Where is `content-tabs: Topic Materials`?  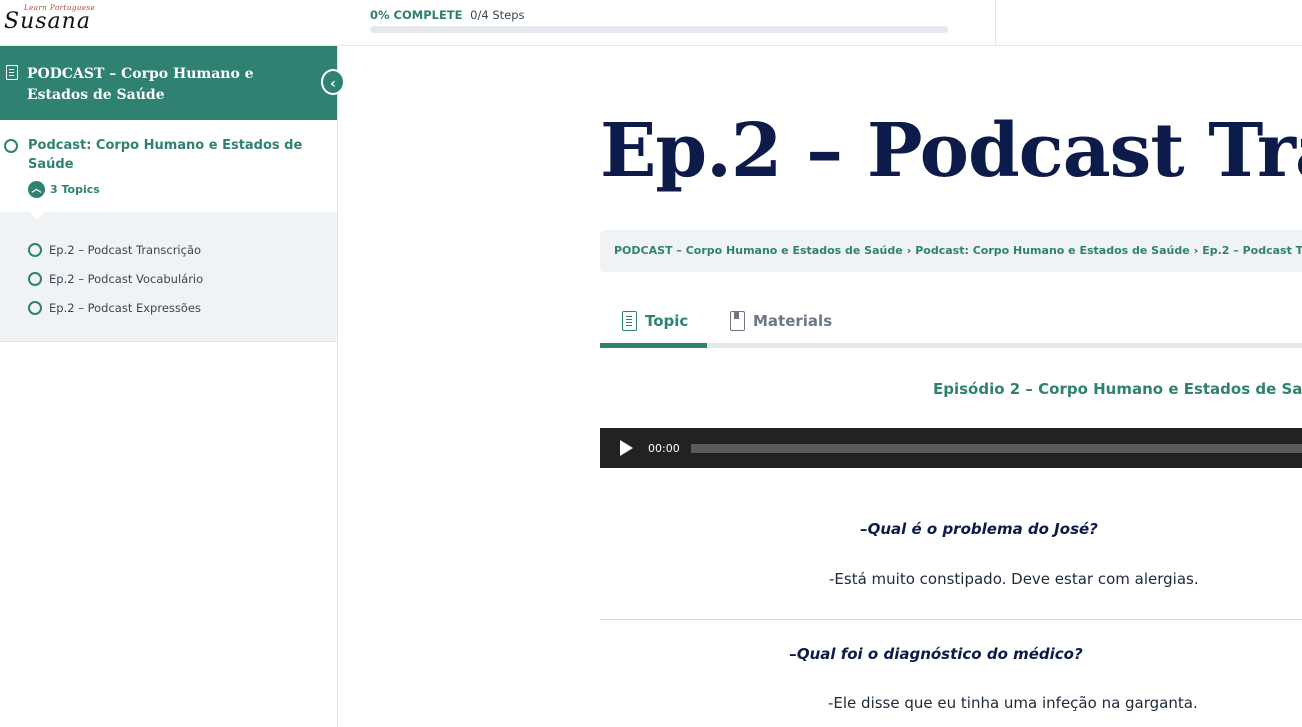 content-tabs: Topic Materials is located at coordinates (951, 323).